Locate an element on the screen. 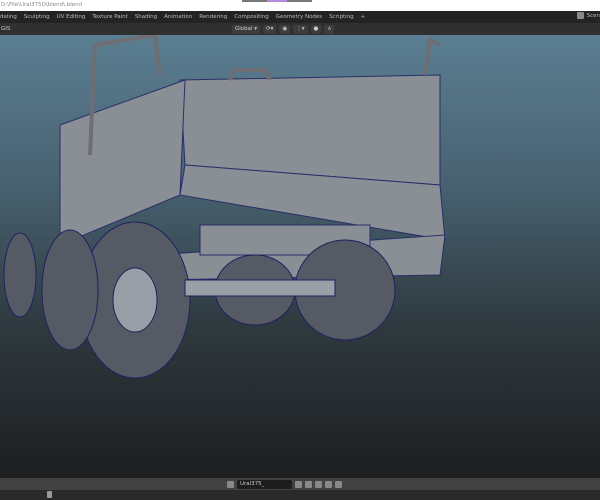  progress-indicator is located at coordinates (277, 1).